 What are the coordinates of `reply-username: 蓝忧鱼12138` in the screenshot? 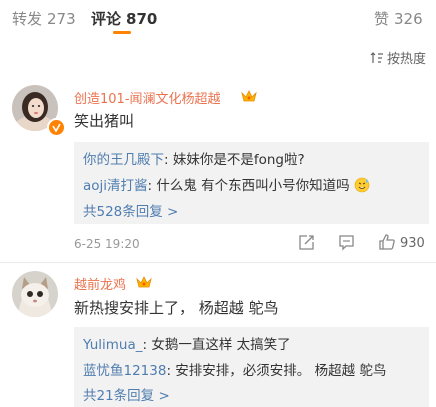 It's located at (124, 371).